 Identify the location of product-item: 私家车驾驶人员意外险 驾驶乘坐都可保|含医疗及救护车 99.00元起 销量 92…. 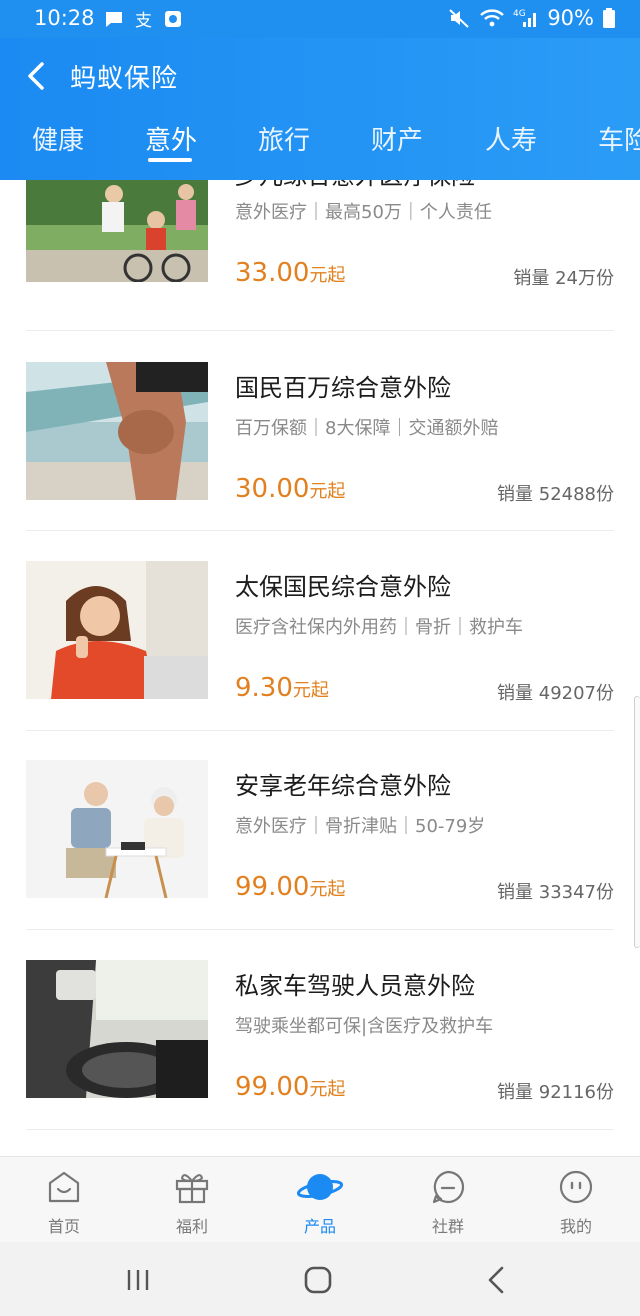
(320, 1058).